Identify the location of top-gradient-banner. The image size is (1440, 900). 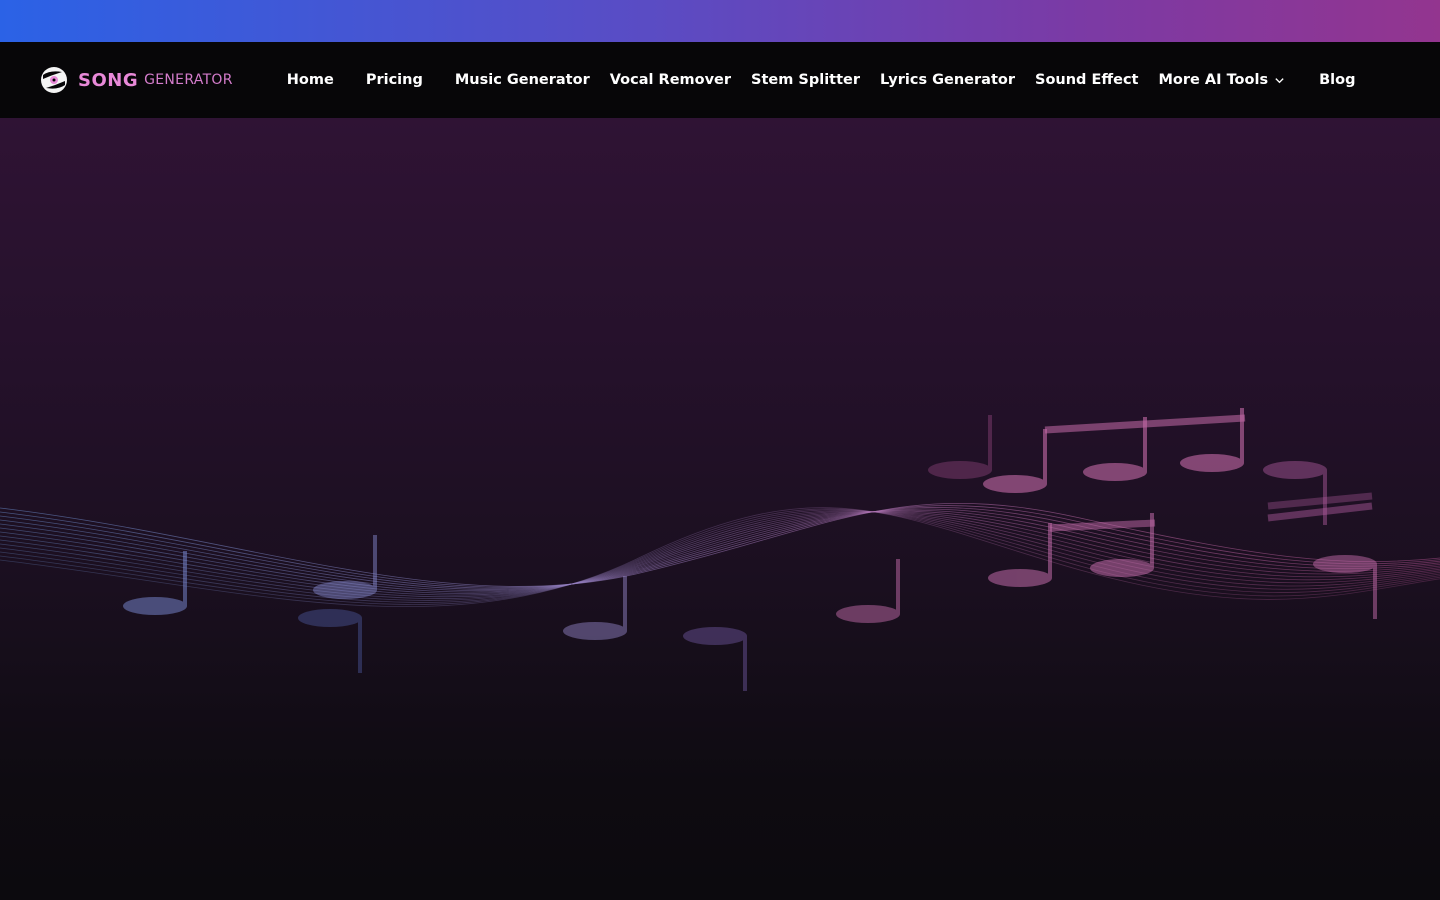
(720, 21).